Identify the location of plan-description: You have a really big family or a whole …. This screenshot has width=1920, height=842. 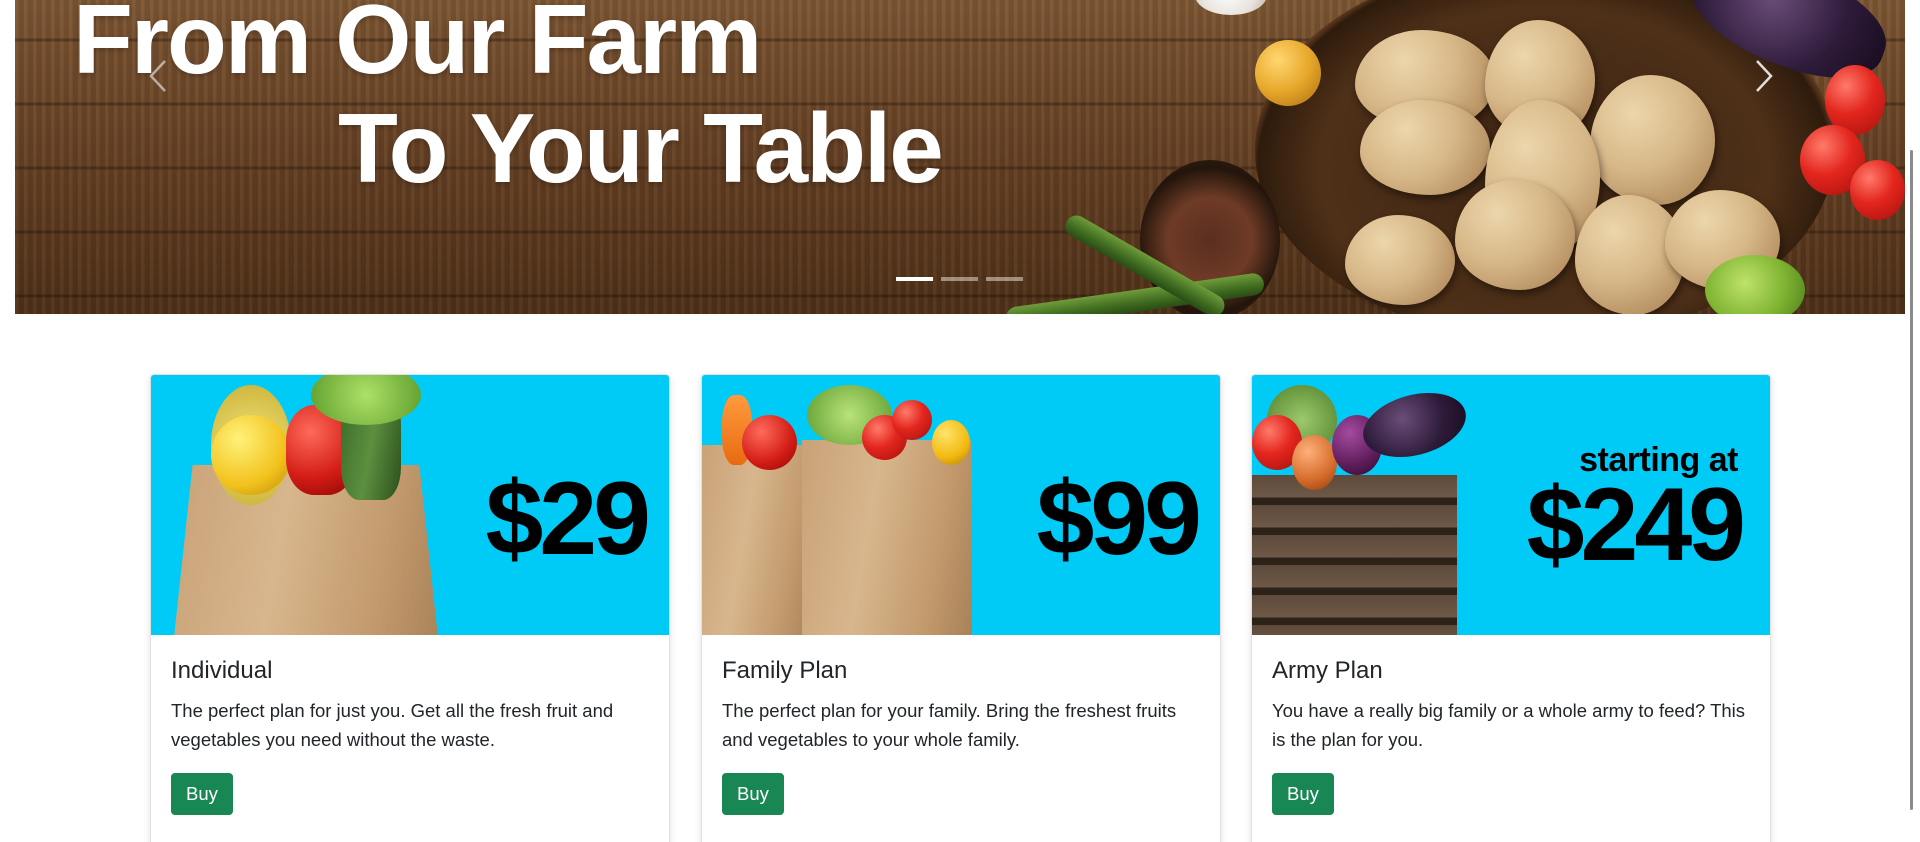
(1509, 725).